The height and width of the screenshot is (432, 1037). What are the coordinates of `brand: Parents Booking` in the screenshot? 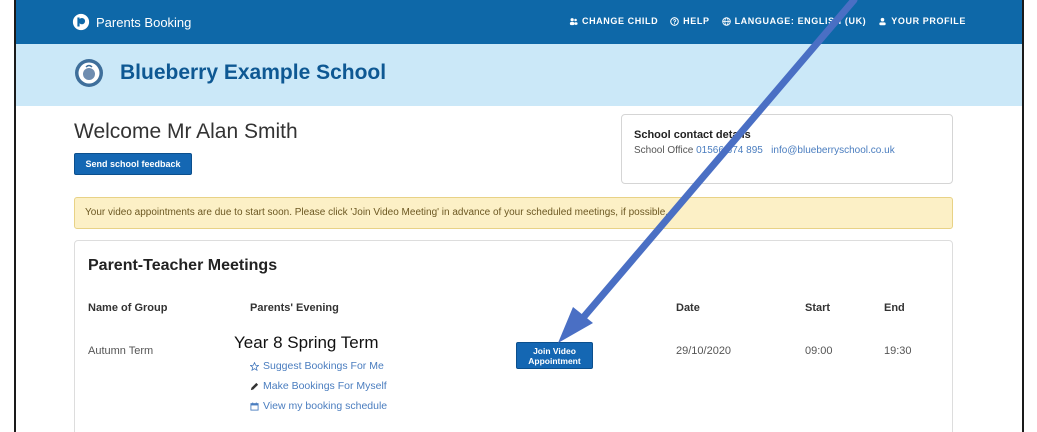 It's located at (131, 22).